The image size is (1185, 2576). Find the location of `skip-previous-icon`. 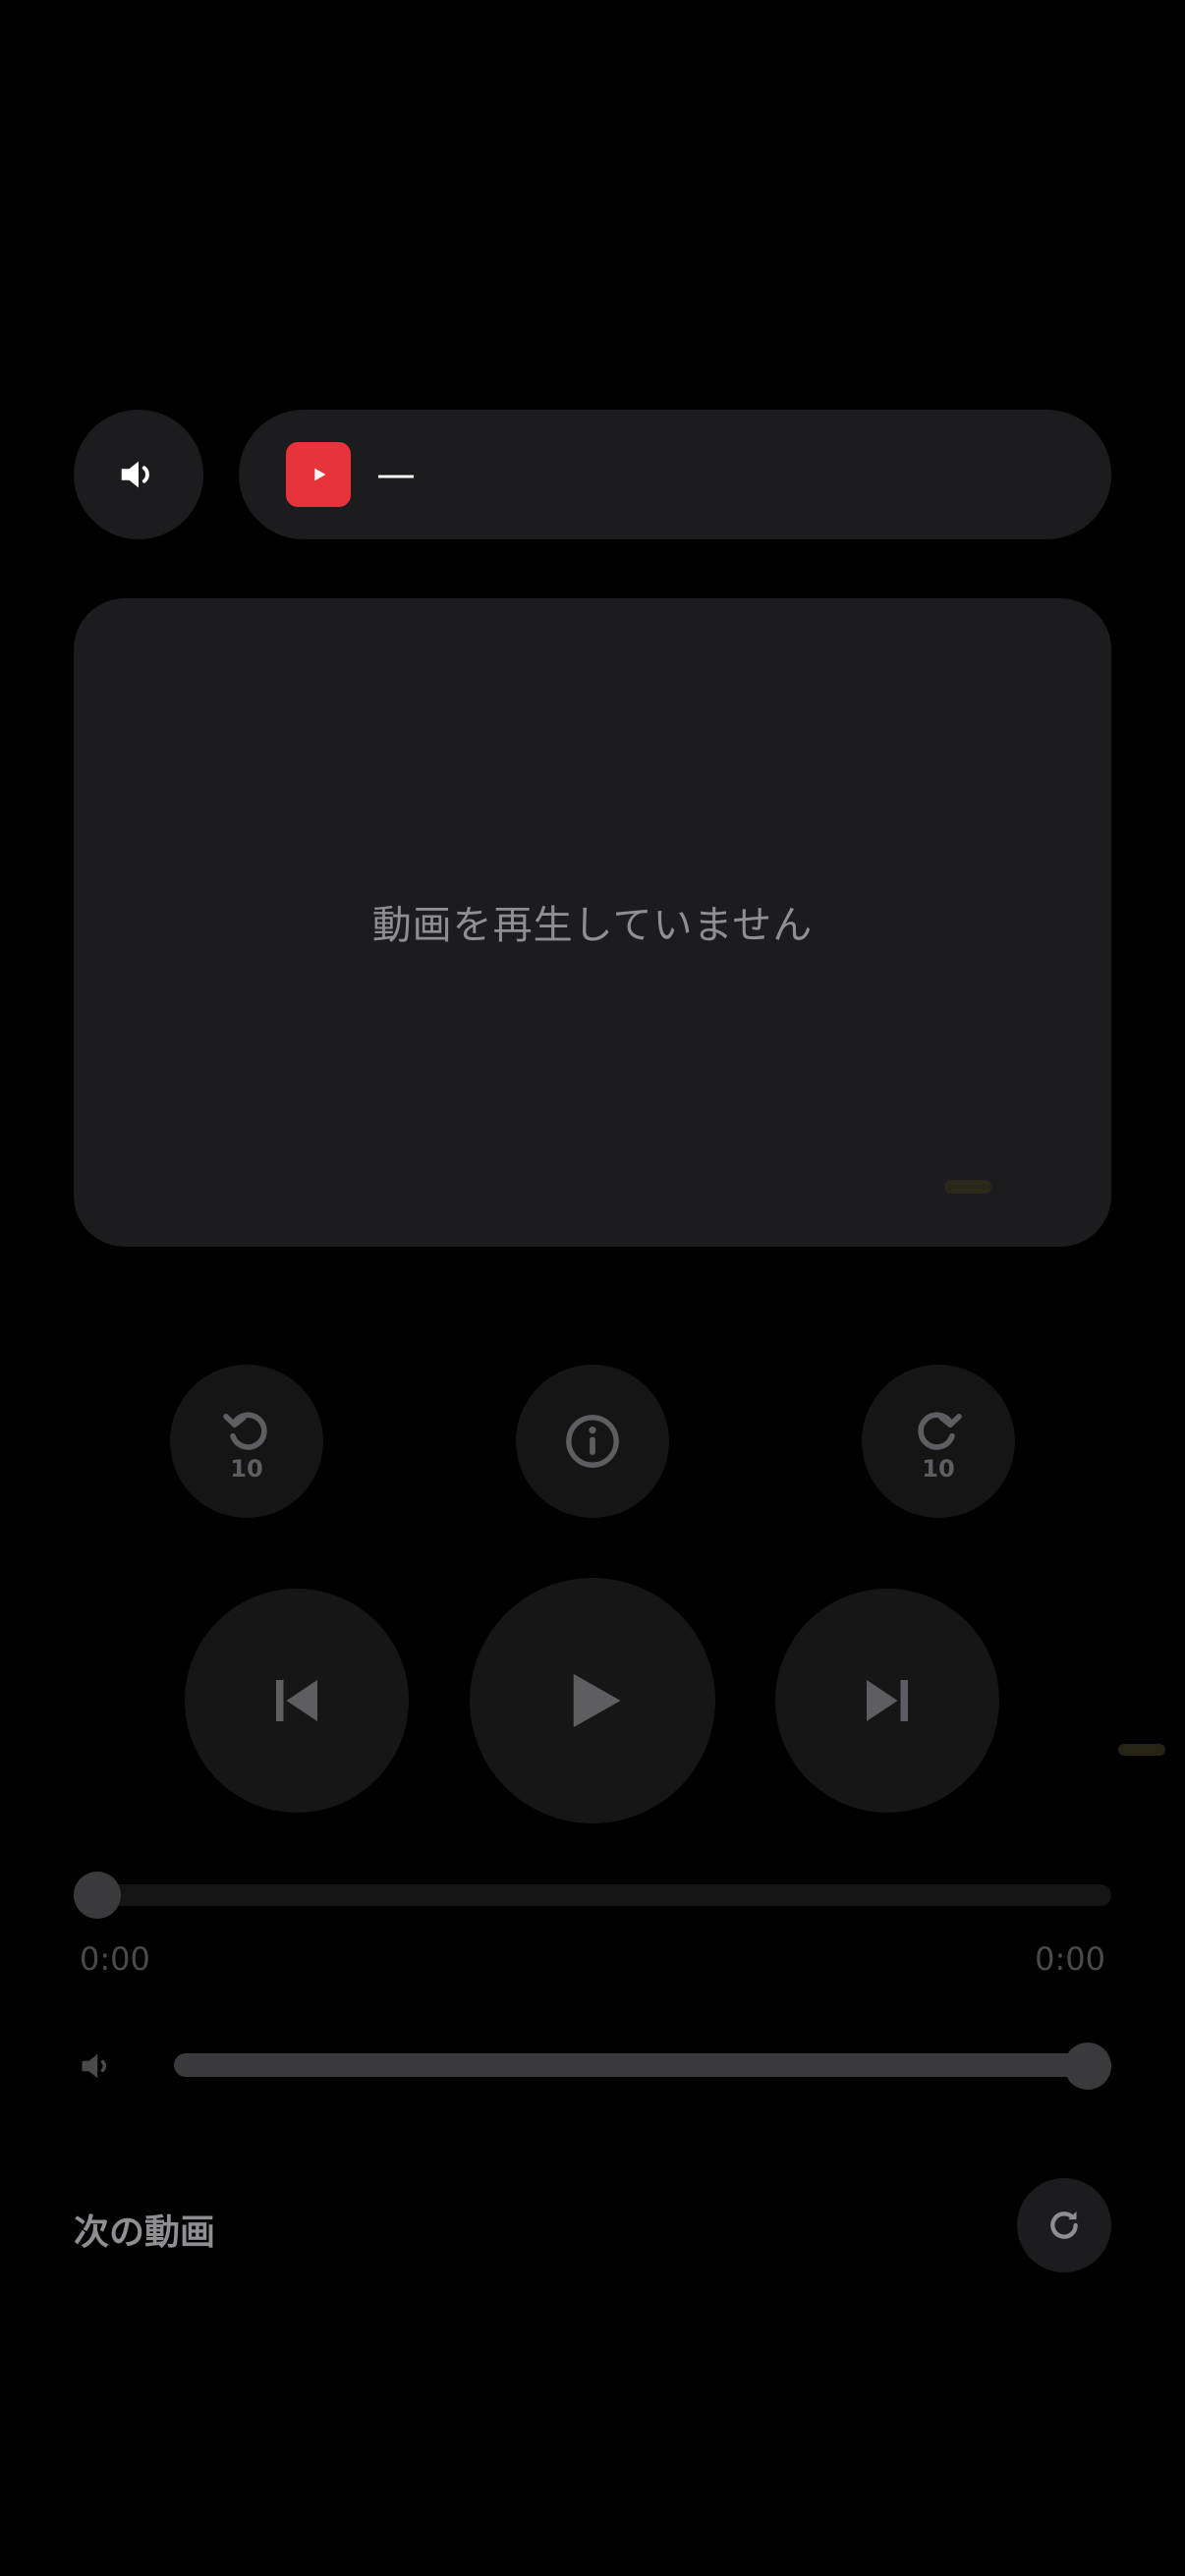

skip-previous-icon is located at coordinates (296, 1700).